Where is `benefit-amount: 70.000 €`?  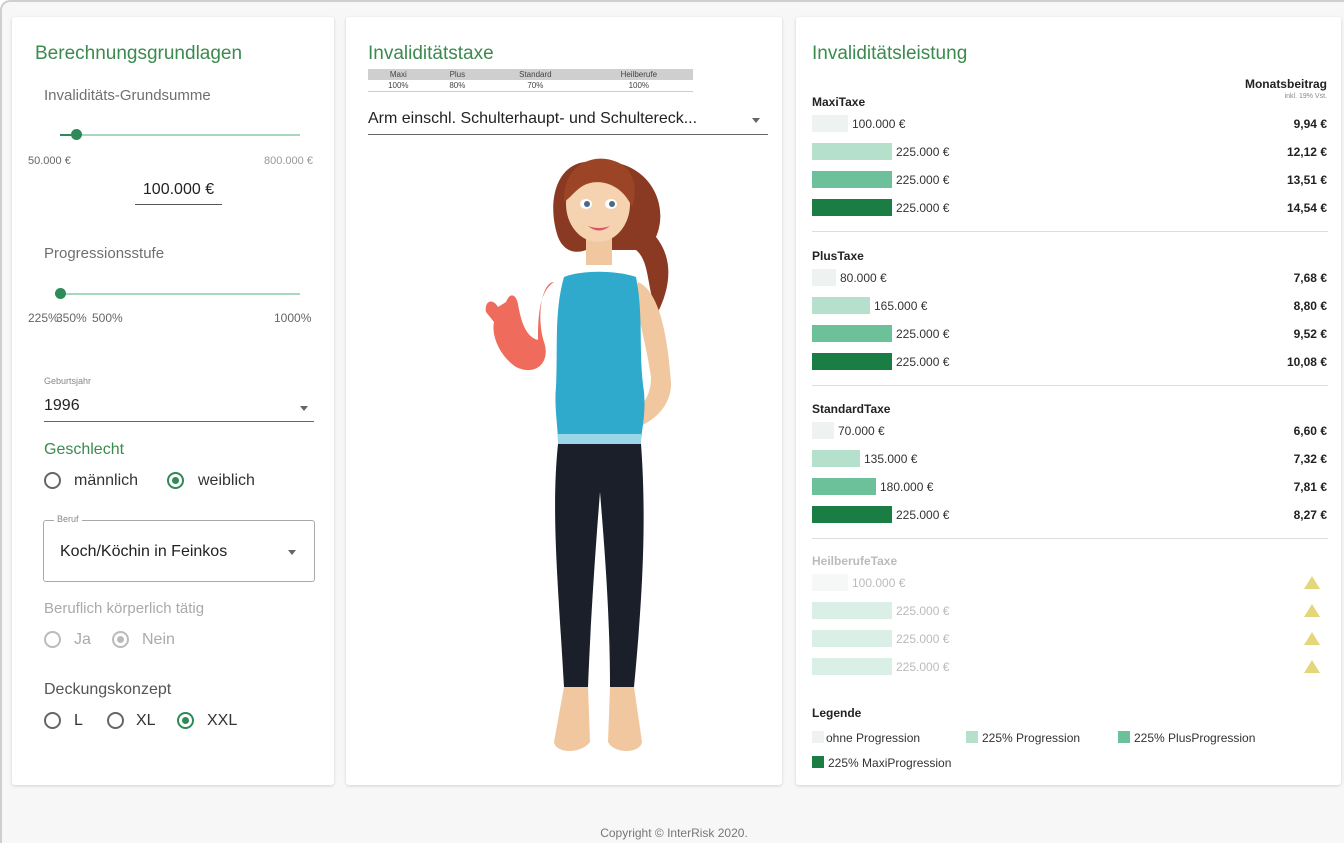
benefit-amount: 70.000 € is located at coordinates (861, 431).